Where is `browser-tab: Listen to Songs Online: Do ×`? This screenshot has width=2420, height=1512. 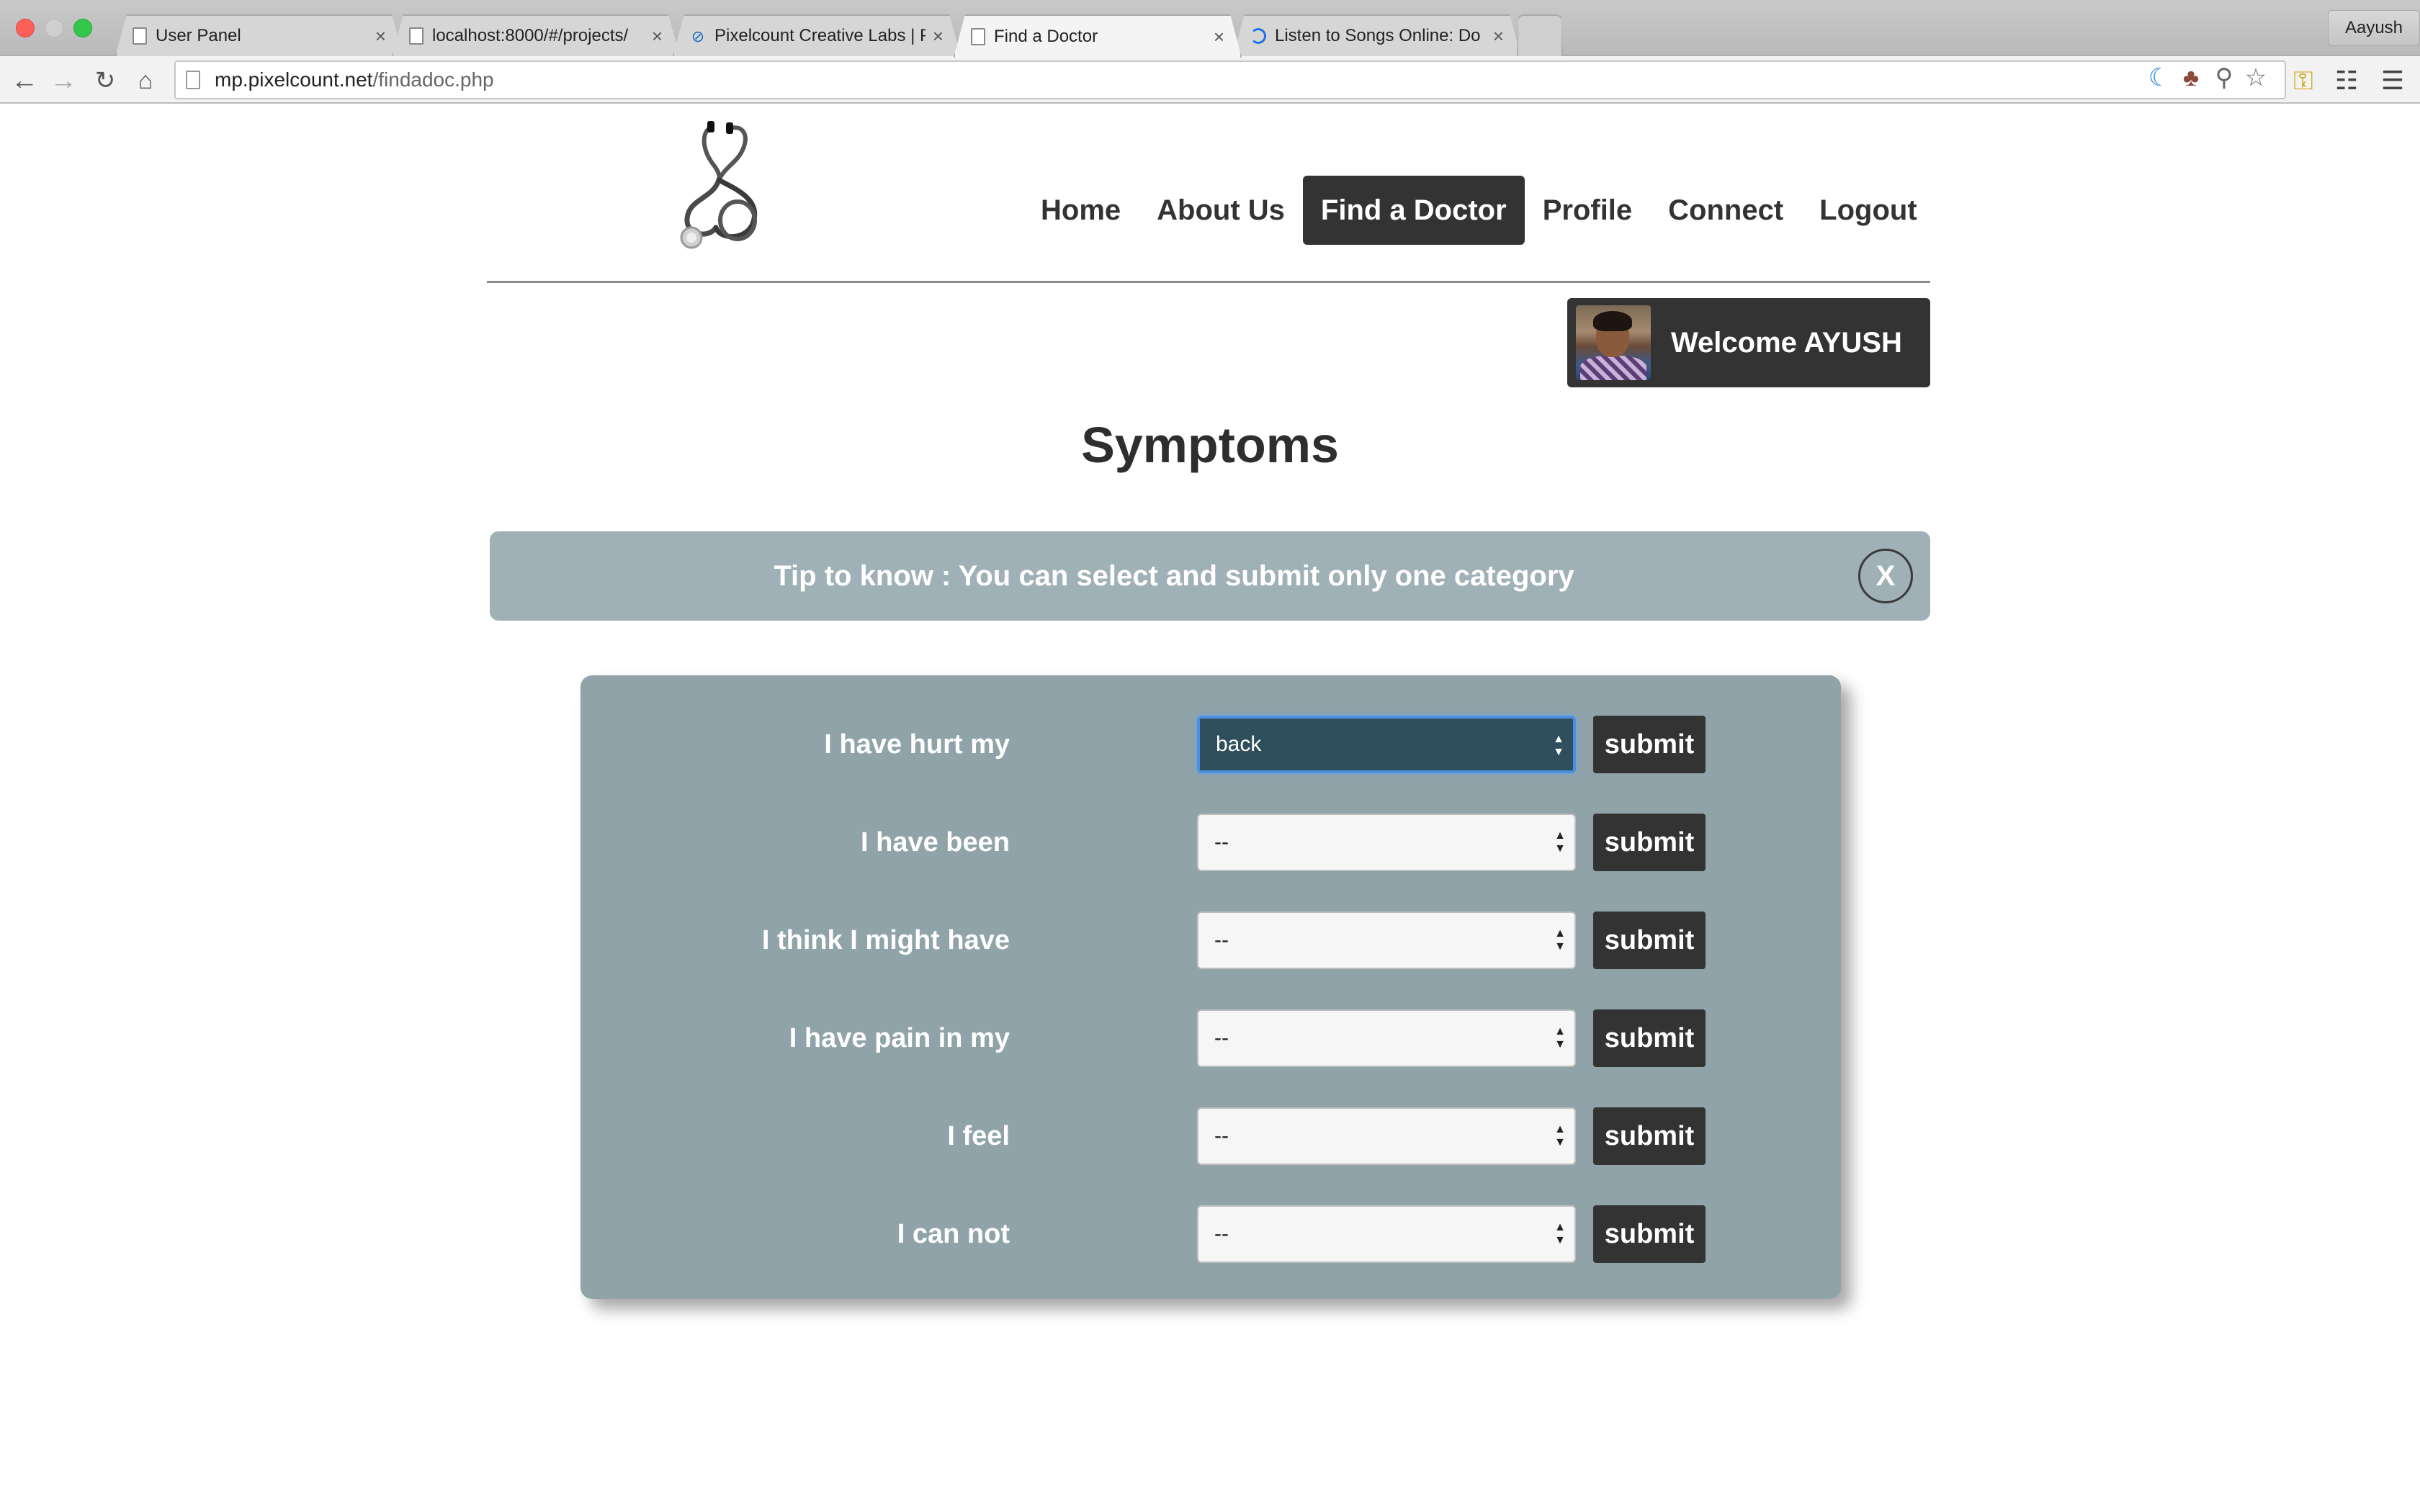 browser-tab: Listen to Songs Online: Do × is located at coordinates (1377, 35).